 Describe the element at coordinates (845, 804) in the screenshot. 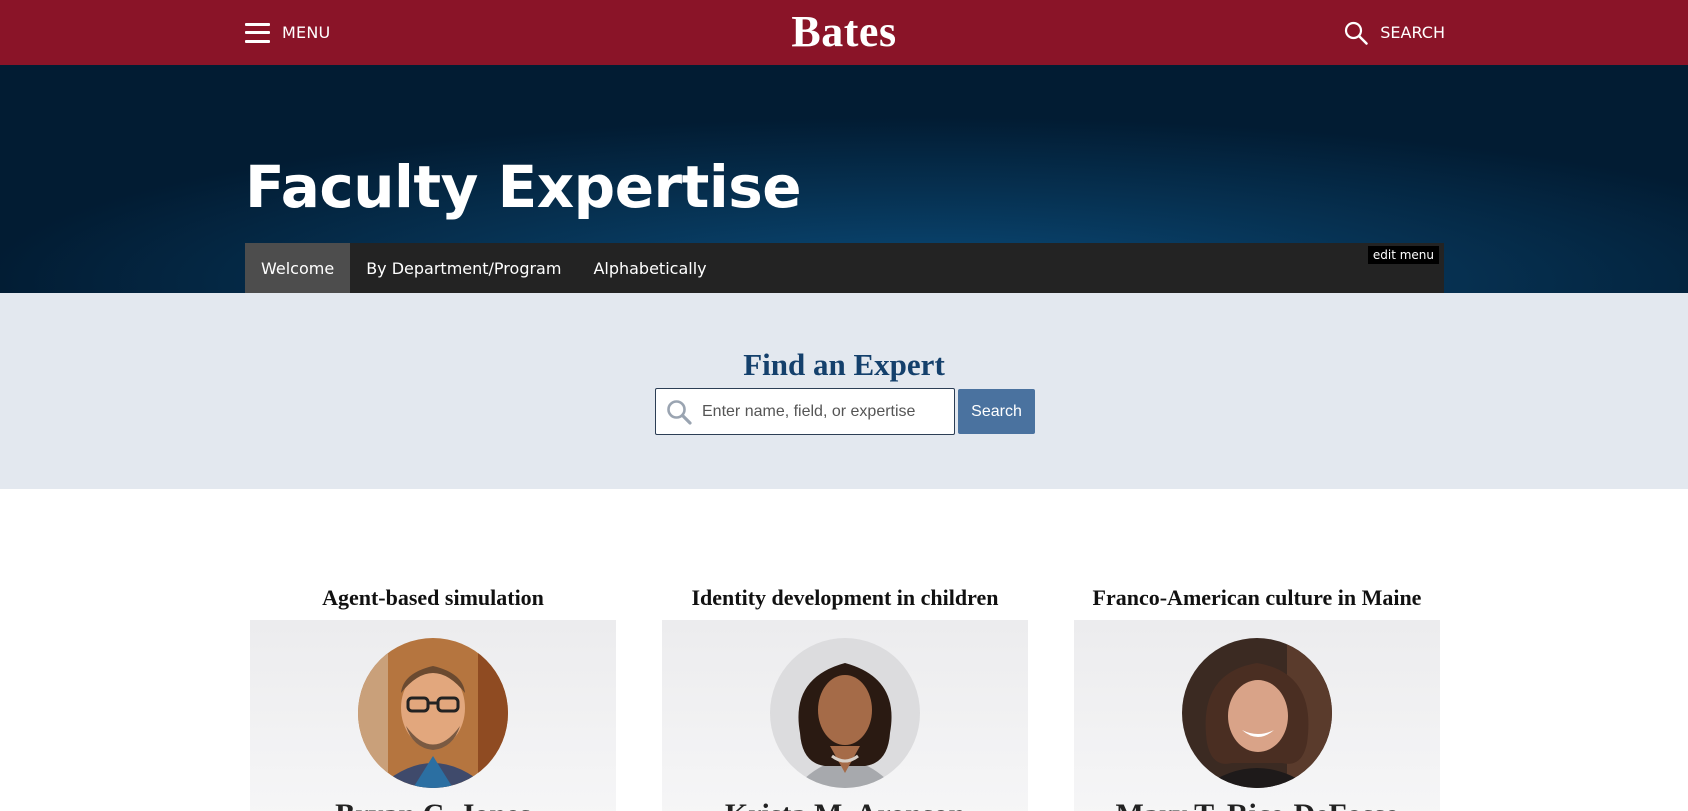

I see `expert-name: Krista M. Aronson` at that location.